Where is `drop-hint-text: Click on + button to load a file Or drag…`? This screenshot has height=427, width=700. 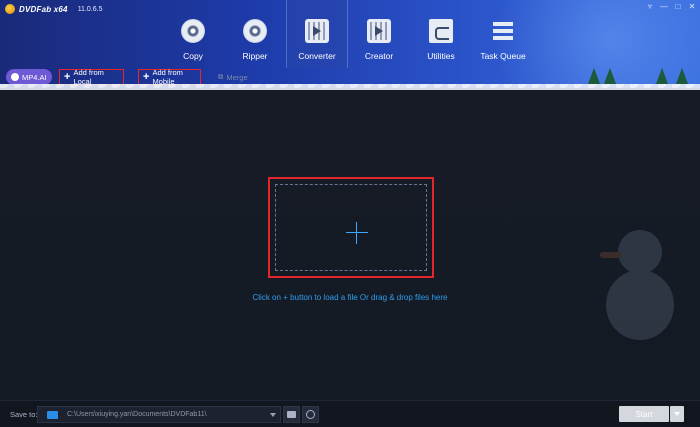 drop-hint-text: Click on + button to load a file Or drag… is located at coordinates (350, 297).